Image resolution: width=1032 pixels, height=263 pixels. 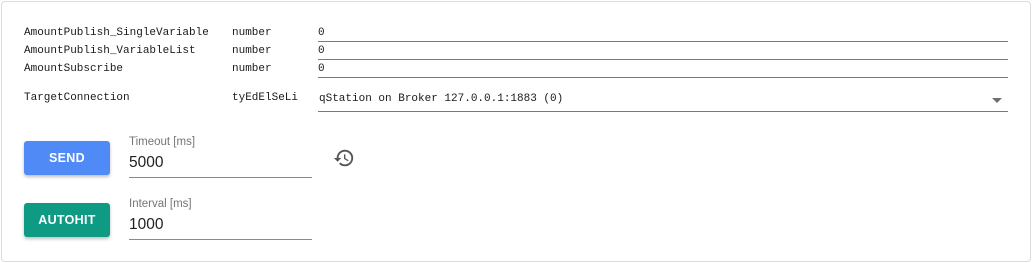 What do you see at coordinates (160, 204) in the screenshot?
I see `interval-label: Interval [ms]` at bounding box center [160, 204].